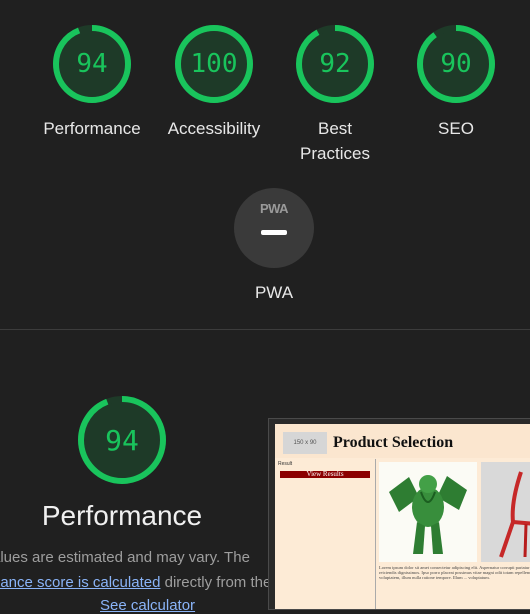  What do you see at coordinates (214, 128) in the screenshot?
I see `accessibility-label: Accessibility` at bounding box center [214, 128].